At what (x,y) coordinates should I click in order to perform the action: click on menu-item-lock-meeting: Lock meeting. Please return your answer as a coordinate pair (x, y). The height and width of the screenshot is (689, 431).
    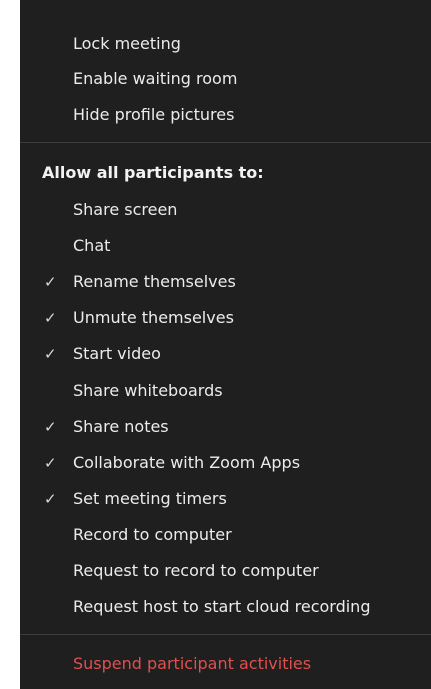
    Looking at the image, I should click on (225, 44).